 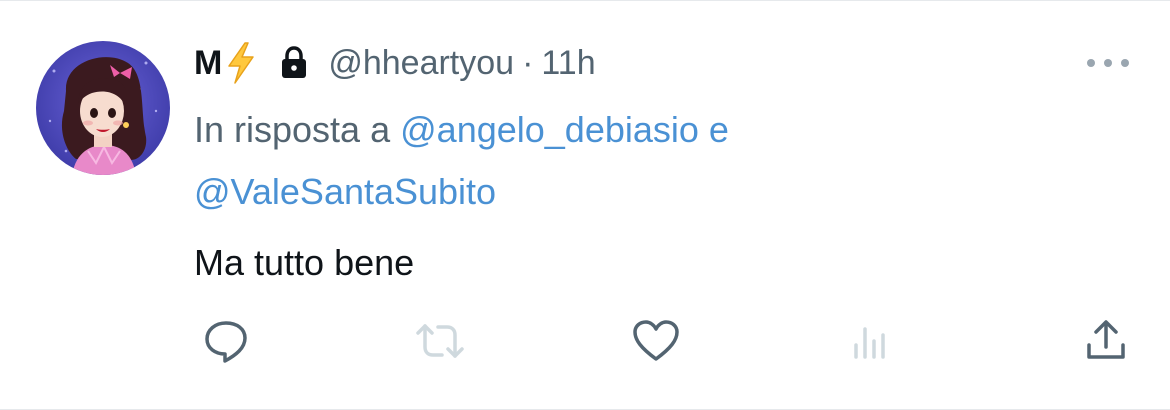 I want to click on like-icon, so click(x=656, y=341).